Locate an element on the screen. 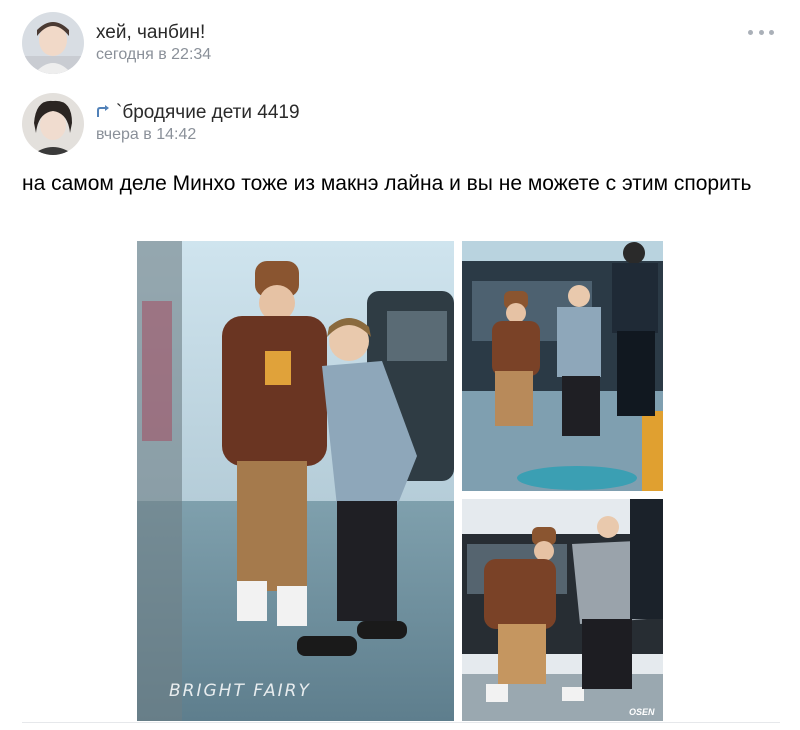  repost-icon is located at coordinates (103, 111).